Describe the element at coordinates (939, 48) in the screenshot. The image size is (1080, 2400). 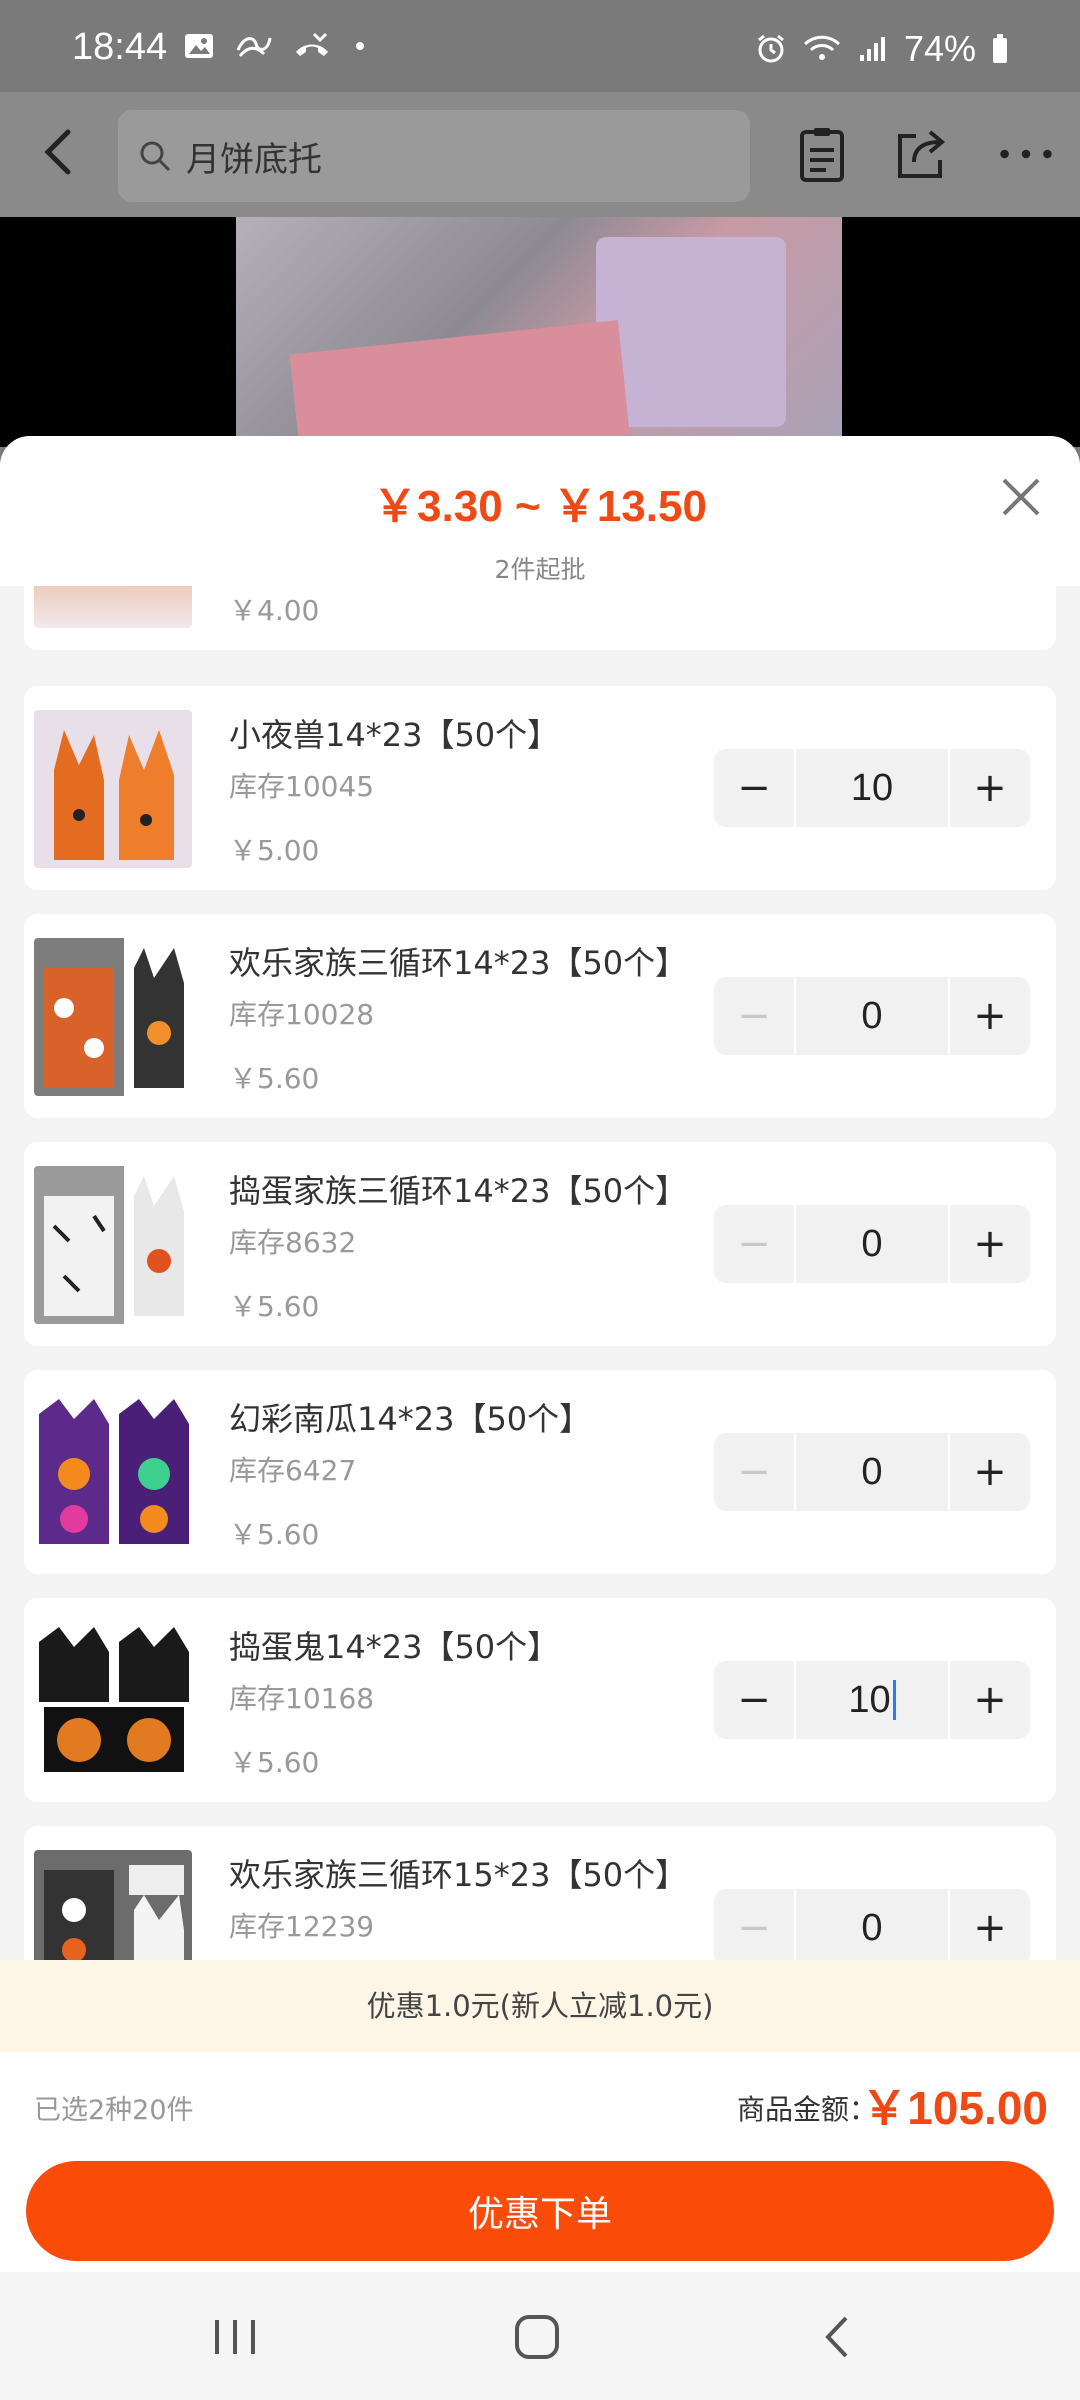
I see `battery-percent: 74%` at that location.